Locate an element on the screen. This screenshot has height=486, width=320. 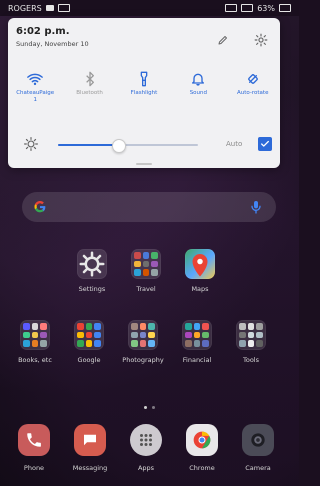
maps-icon is located at coordinates (200, 264).